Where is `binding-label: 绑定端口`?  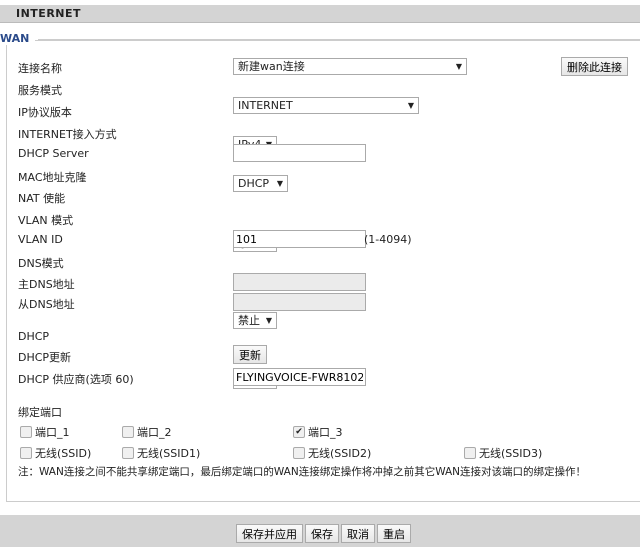
binding-label: 绑定端口 is located at coordinates (40, 412).